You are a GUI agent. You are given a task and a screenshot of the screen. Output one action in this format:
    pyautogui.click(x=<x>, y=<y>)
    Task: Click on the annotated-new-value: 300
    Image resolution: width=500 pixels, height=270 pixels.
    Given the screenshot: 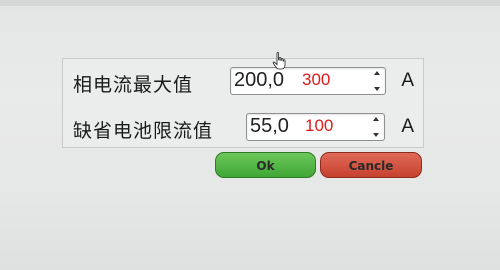 What is the action you would take?
    pyautogui.click(x=316, y=79)
    